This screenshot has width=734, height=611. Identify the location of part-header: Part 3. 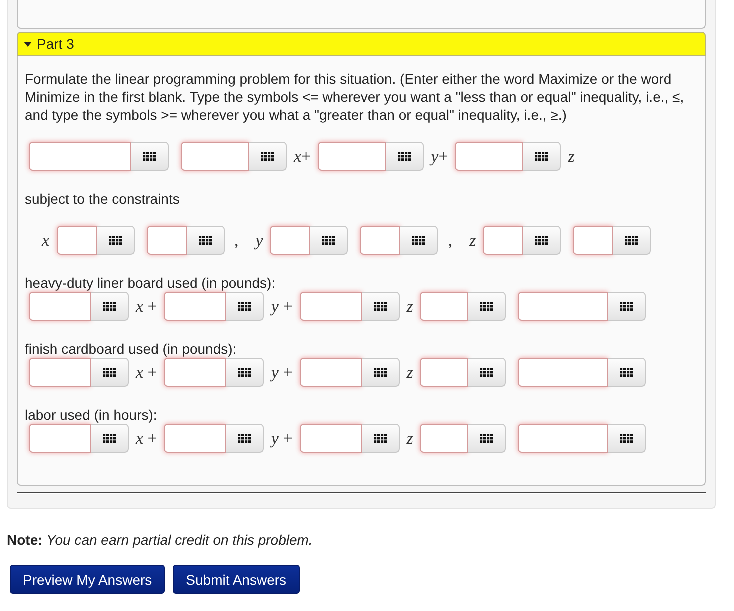
(361, 44).